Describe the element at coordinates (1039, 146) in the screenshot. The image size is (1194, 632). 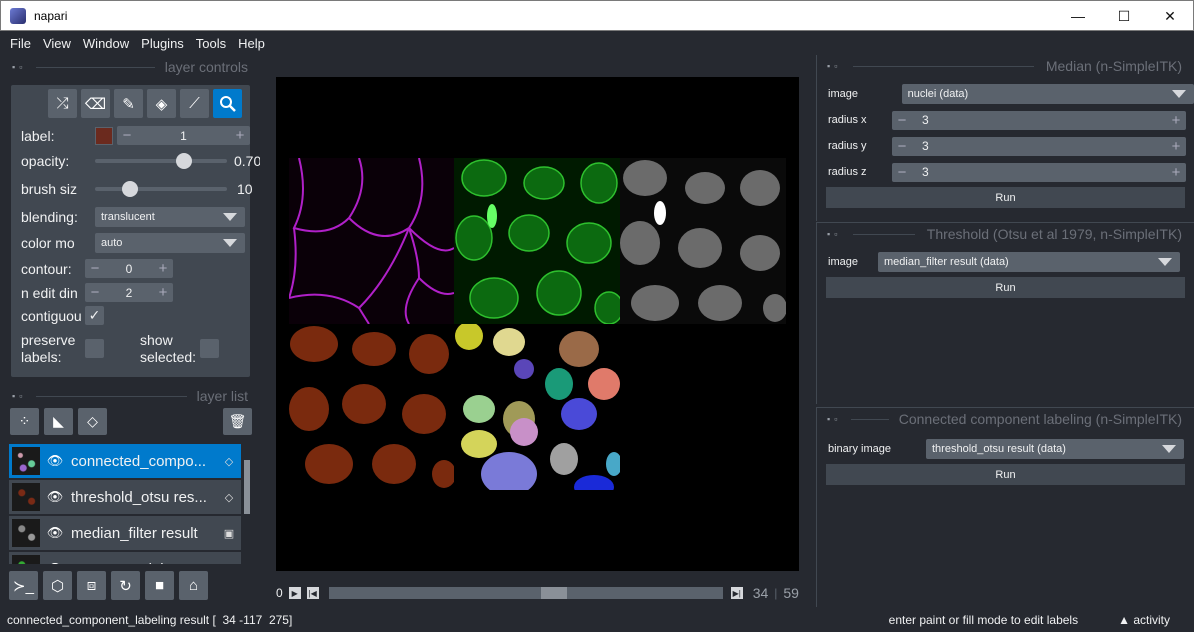
I see `radius-y-spinbox: − 3 +` at that location.